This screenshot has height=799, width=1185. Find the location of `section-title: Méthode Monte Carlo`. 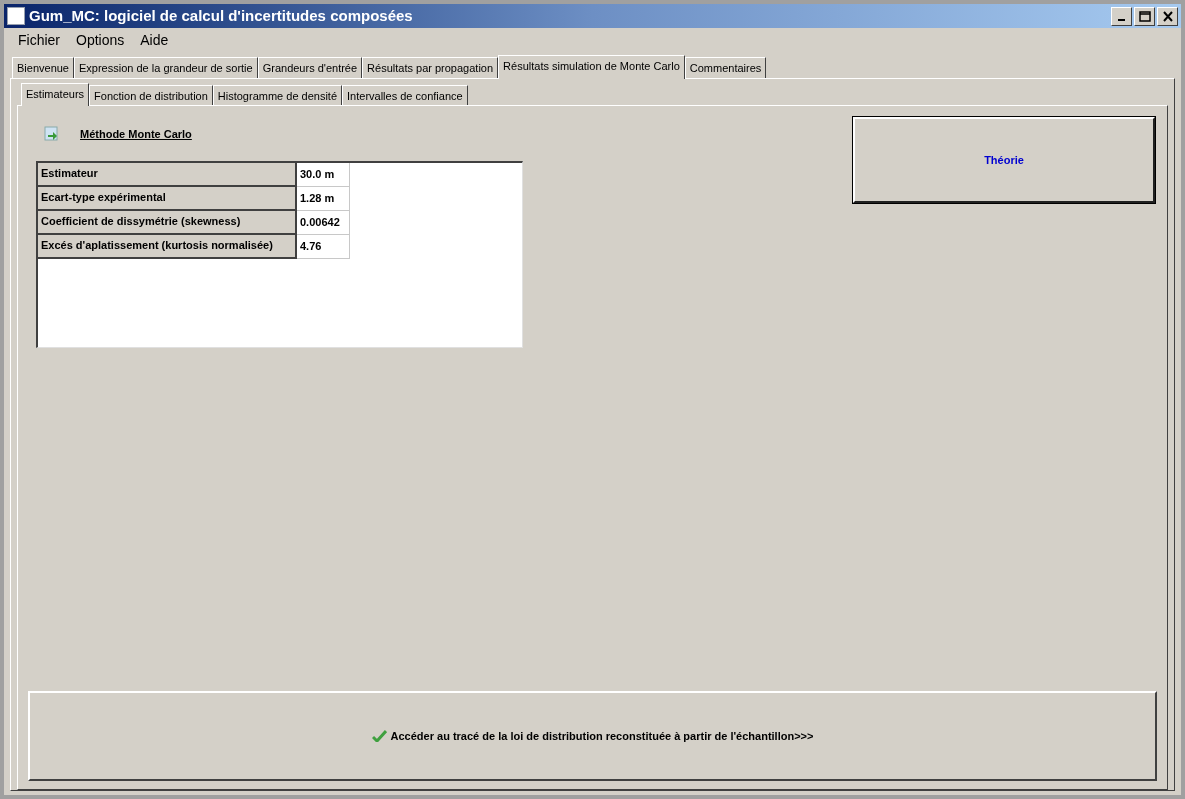

section-title: Méthode Monte Carlo is located at coordinates (136, 134).